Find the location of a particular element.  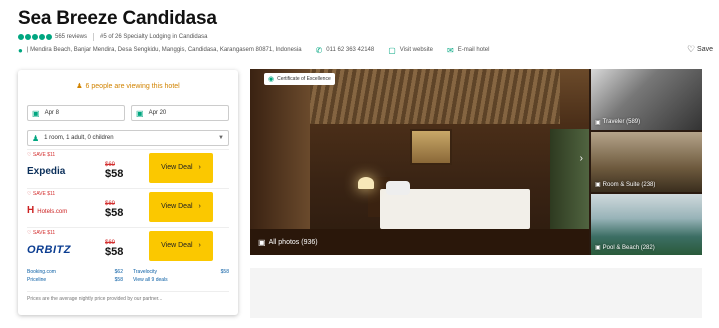

date-pickers: ▣ Apr 8 ▣ Apr 20 is located at coordinates (128, 113).